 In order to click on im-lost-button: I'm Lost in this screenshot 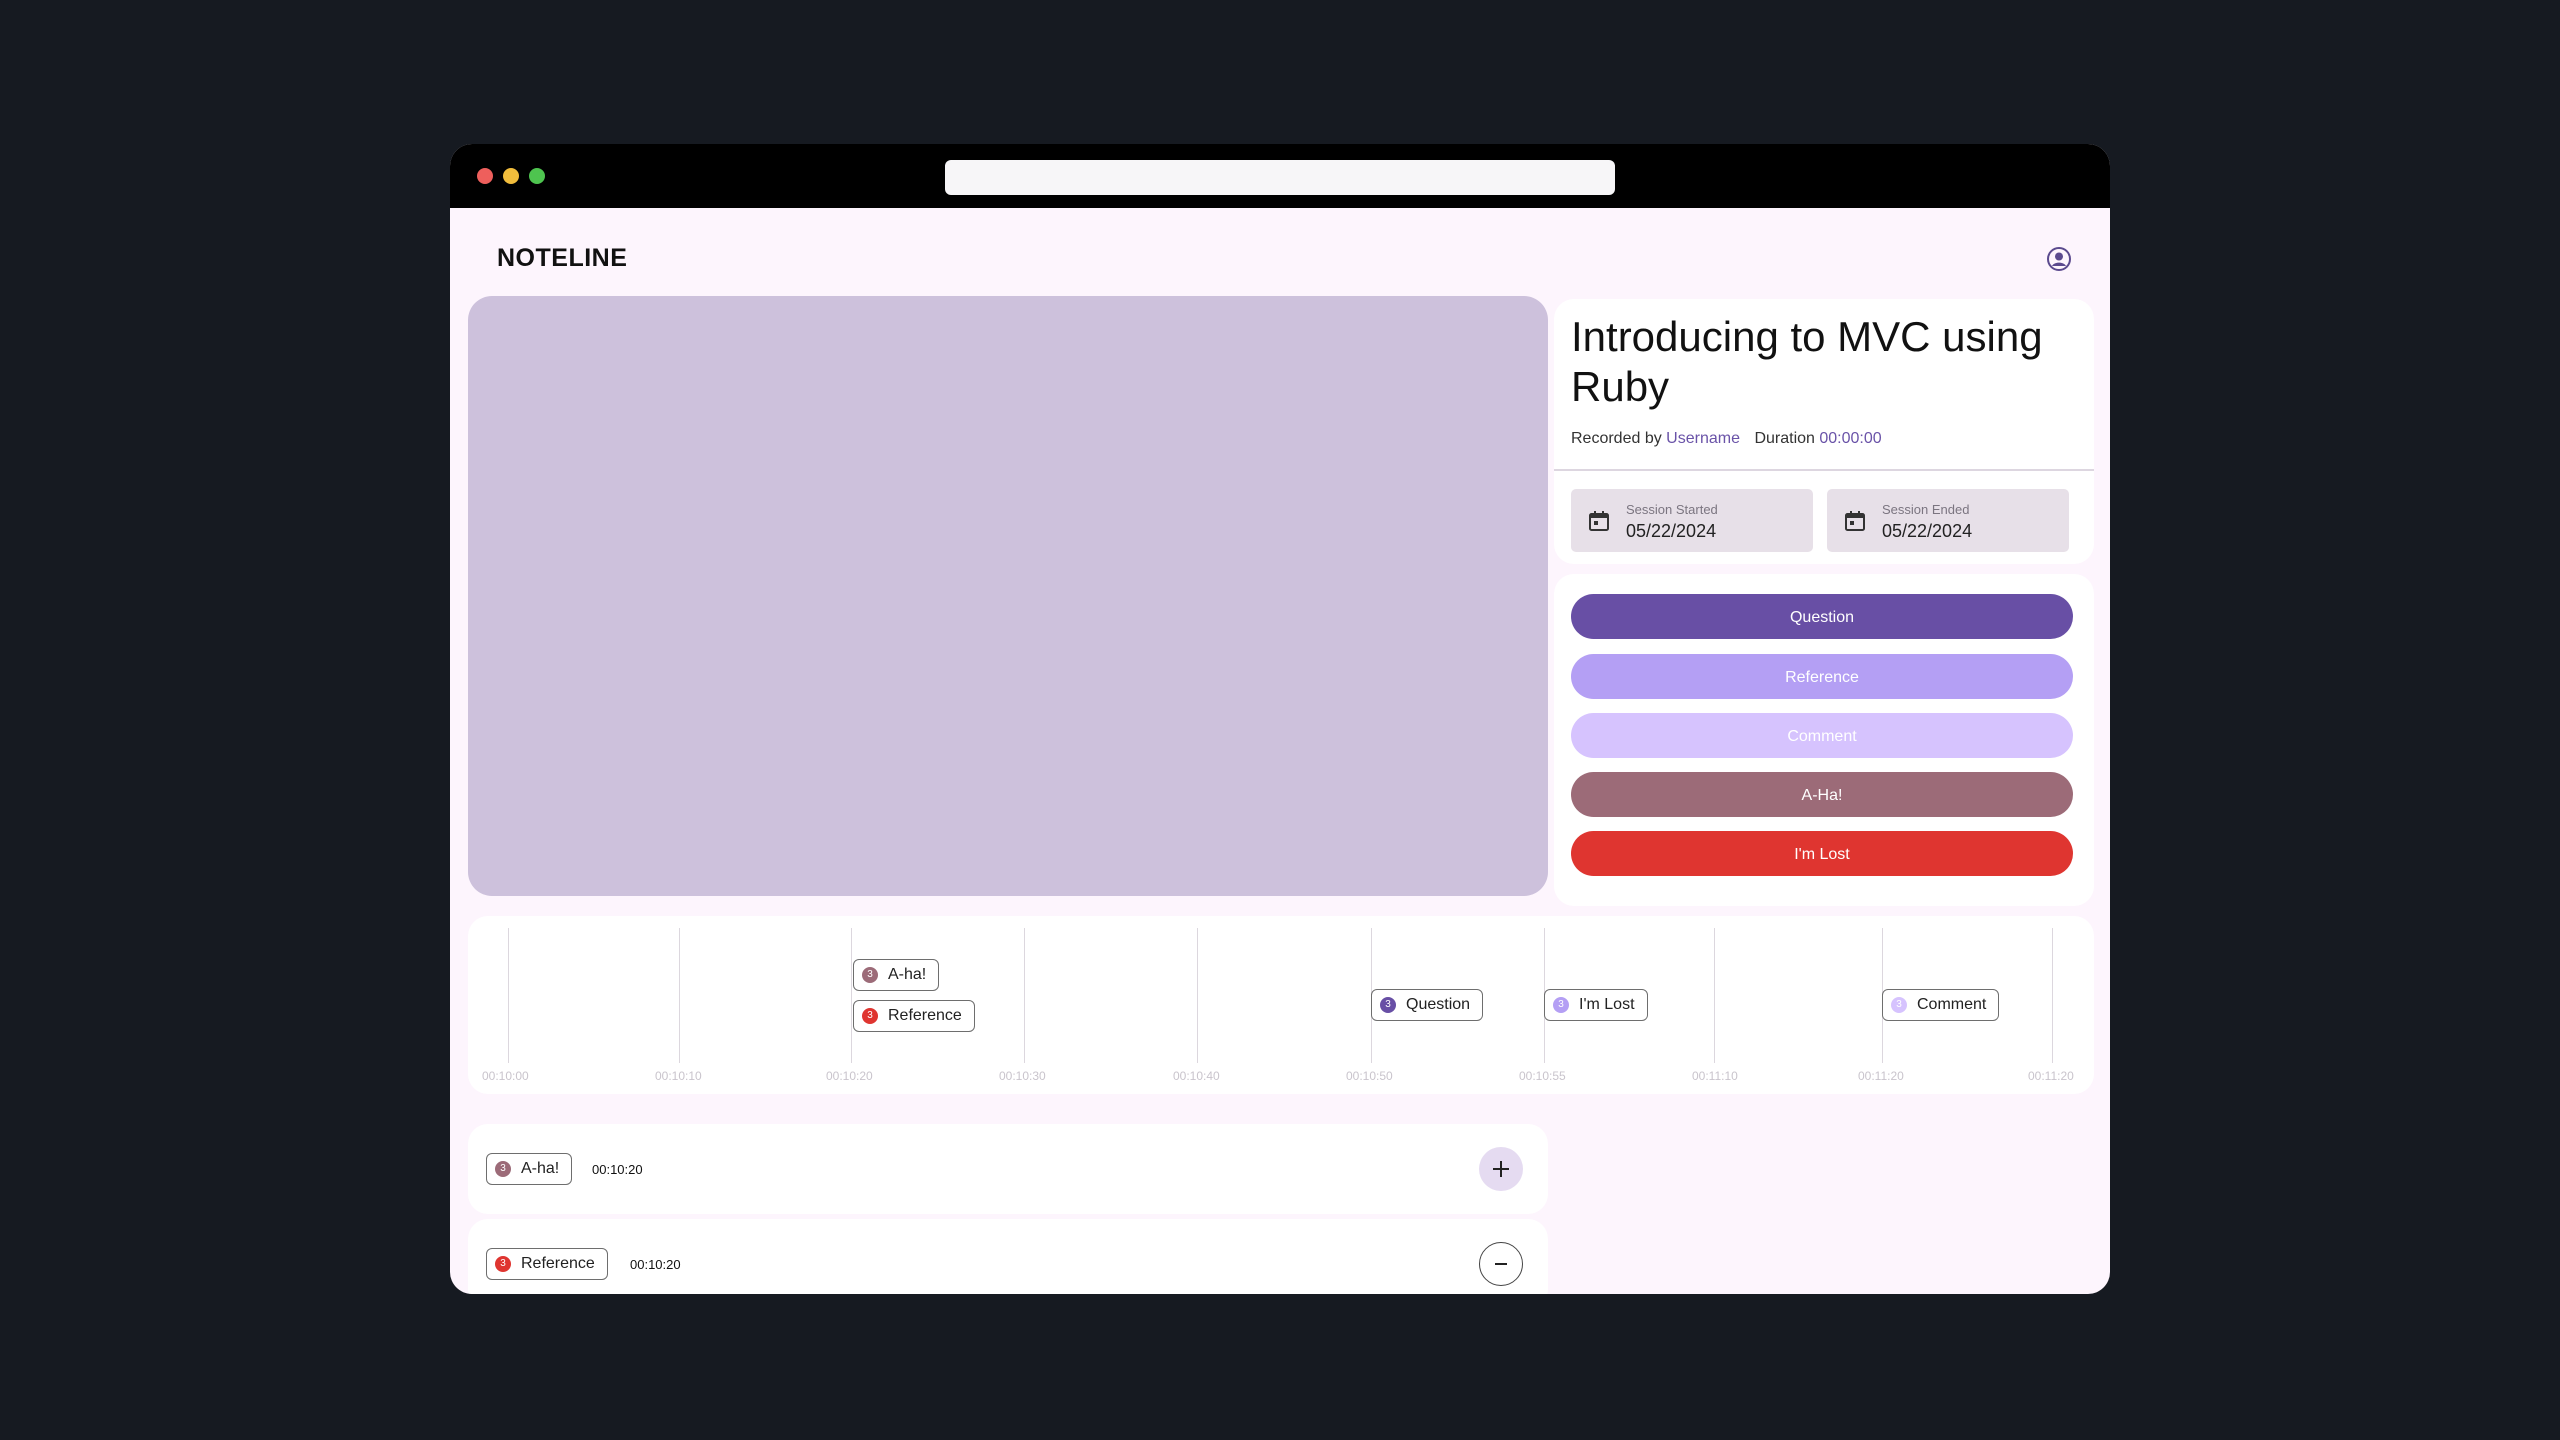, I will do `click(1822, 853)`.